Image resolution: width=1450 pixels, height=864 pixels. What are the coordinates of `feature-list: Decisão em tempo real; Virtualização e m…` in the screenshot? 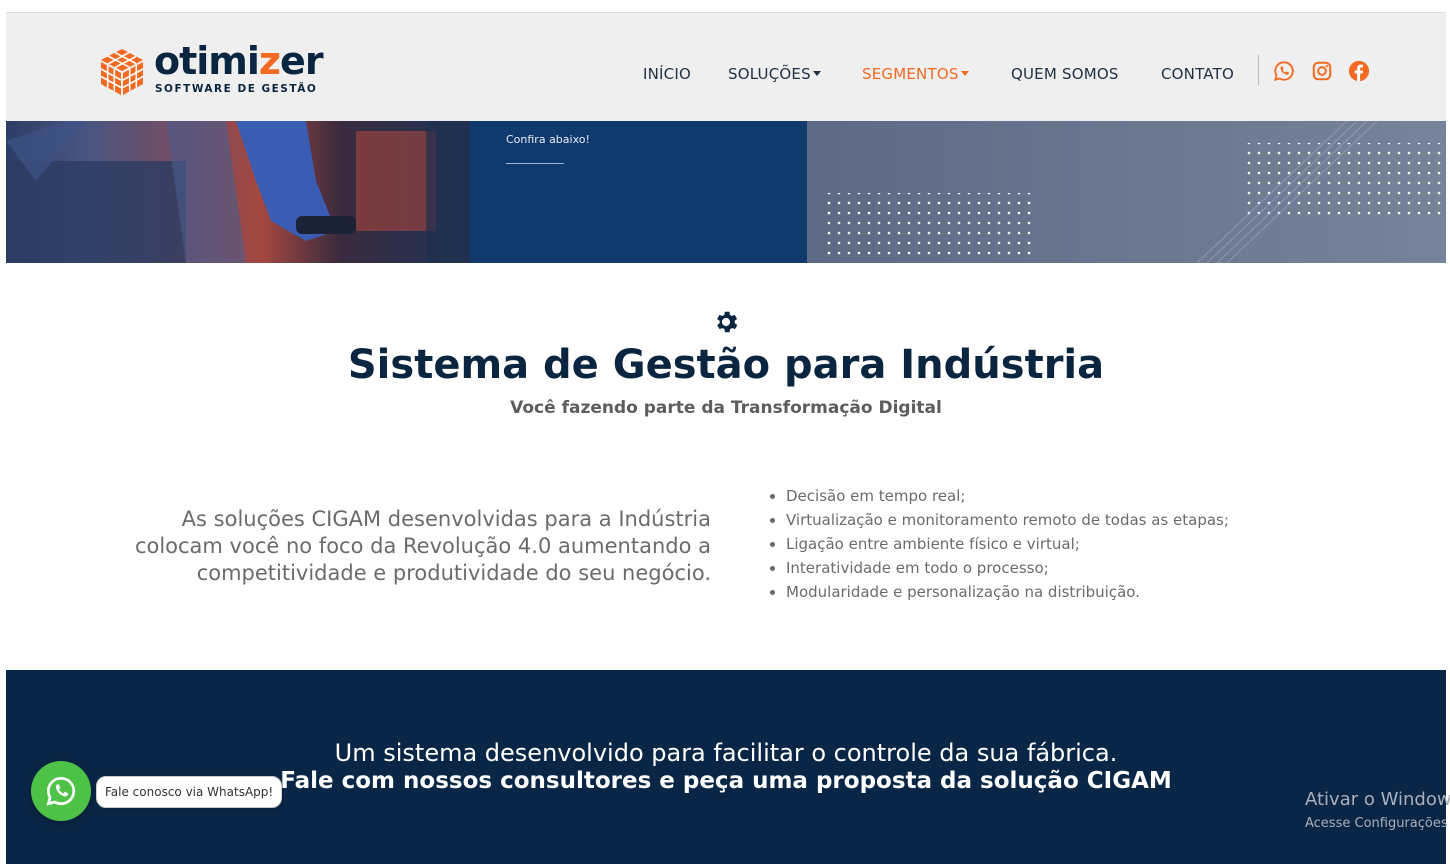 It's located at (998, 544).